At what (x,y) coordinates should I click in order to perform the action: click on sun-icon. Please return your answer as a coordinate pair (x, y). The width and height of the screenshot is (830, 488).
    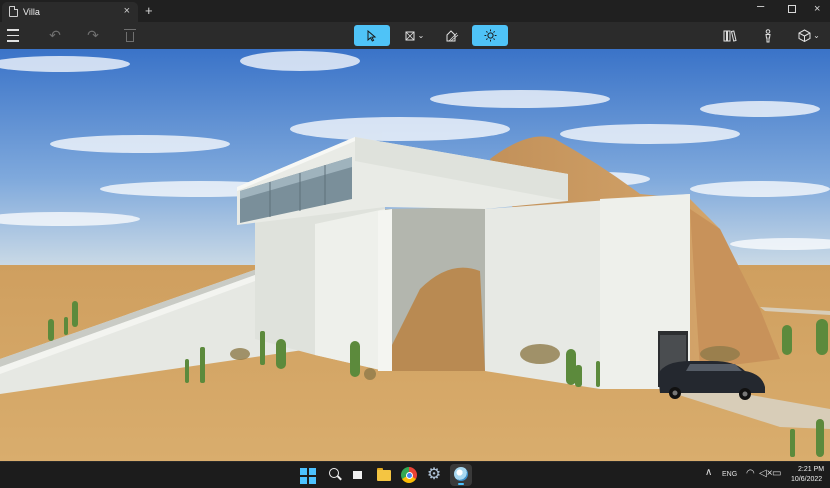
    Looking at the image, I should click on (490, 35).